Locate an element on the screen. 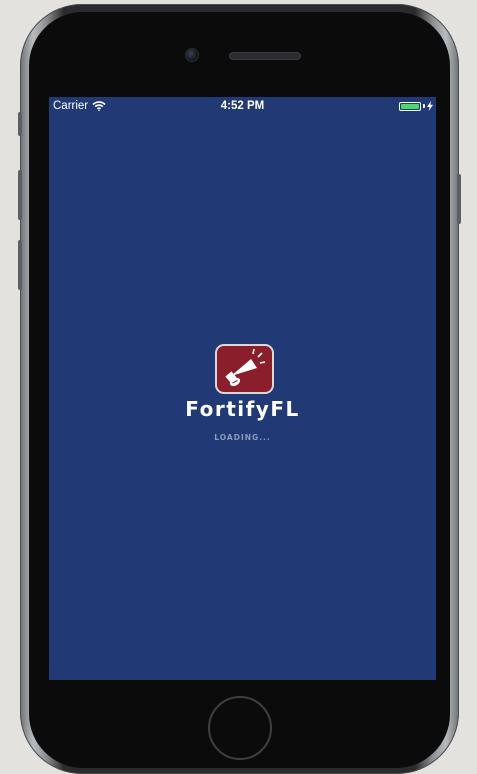  home-button is located at coordinates (240, 728).